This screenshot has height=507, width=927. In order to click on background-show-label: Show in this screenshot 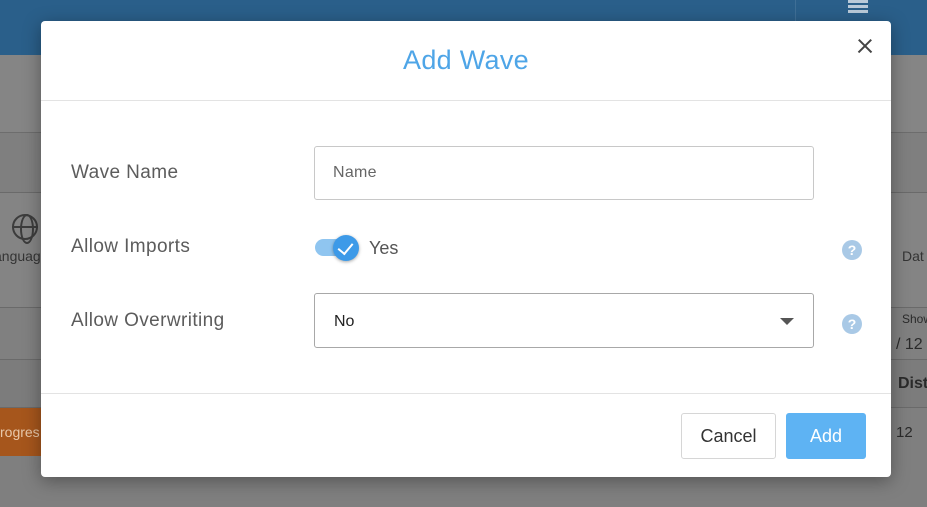, I will do `click(914, 319)`.